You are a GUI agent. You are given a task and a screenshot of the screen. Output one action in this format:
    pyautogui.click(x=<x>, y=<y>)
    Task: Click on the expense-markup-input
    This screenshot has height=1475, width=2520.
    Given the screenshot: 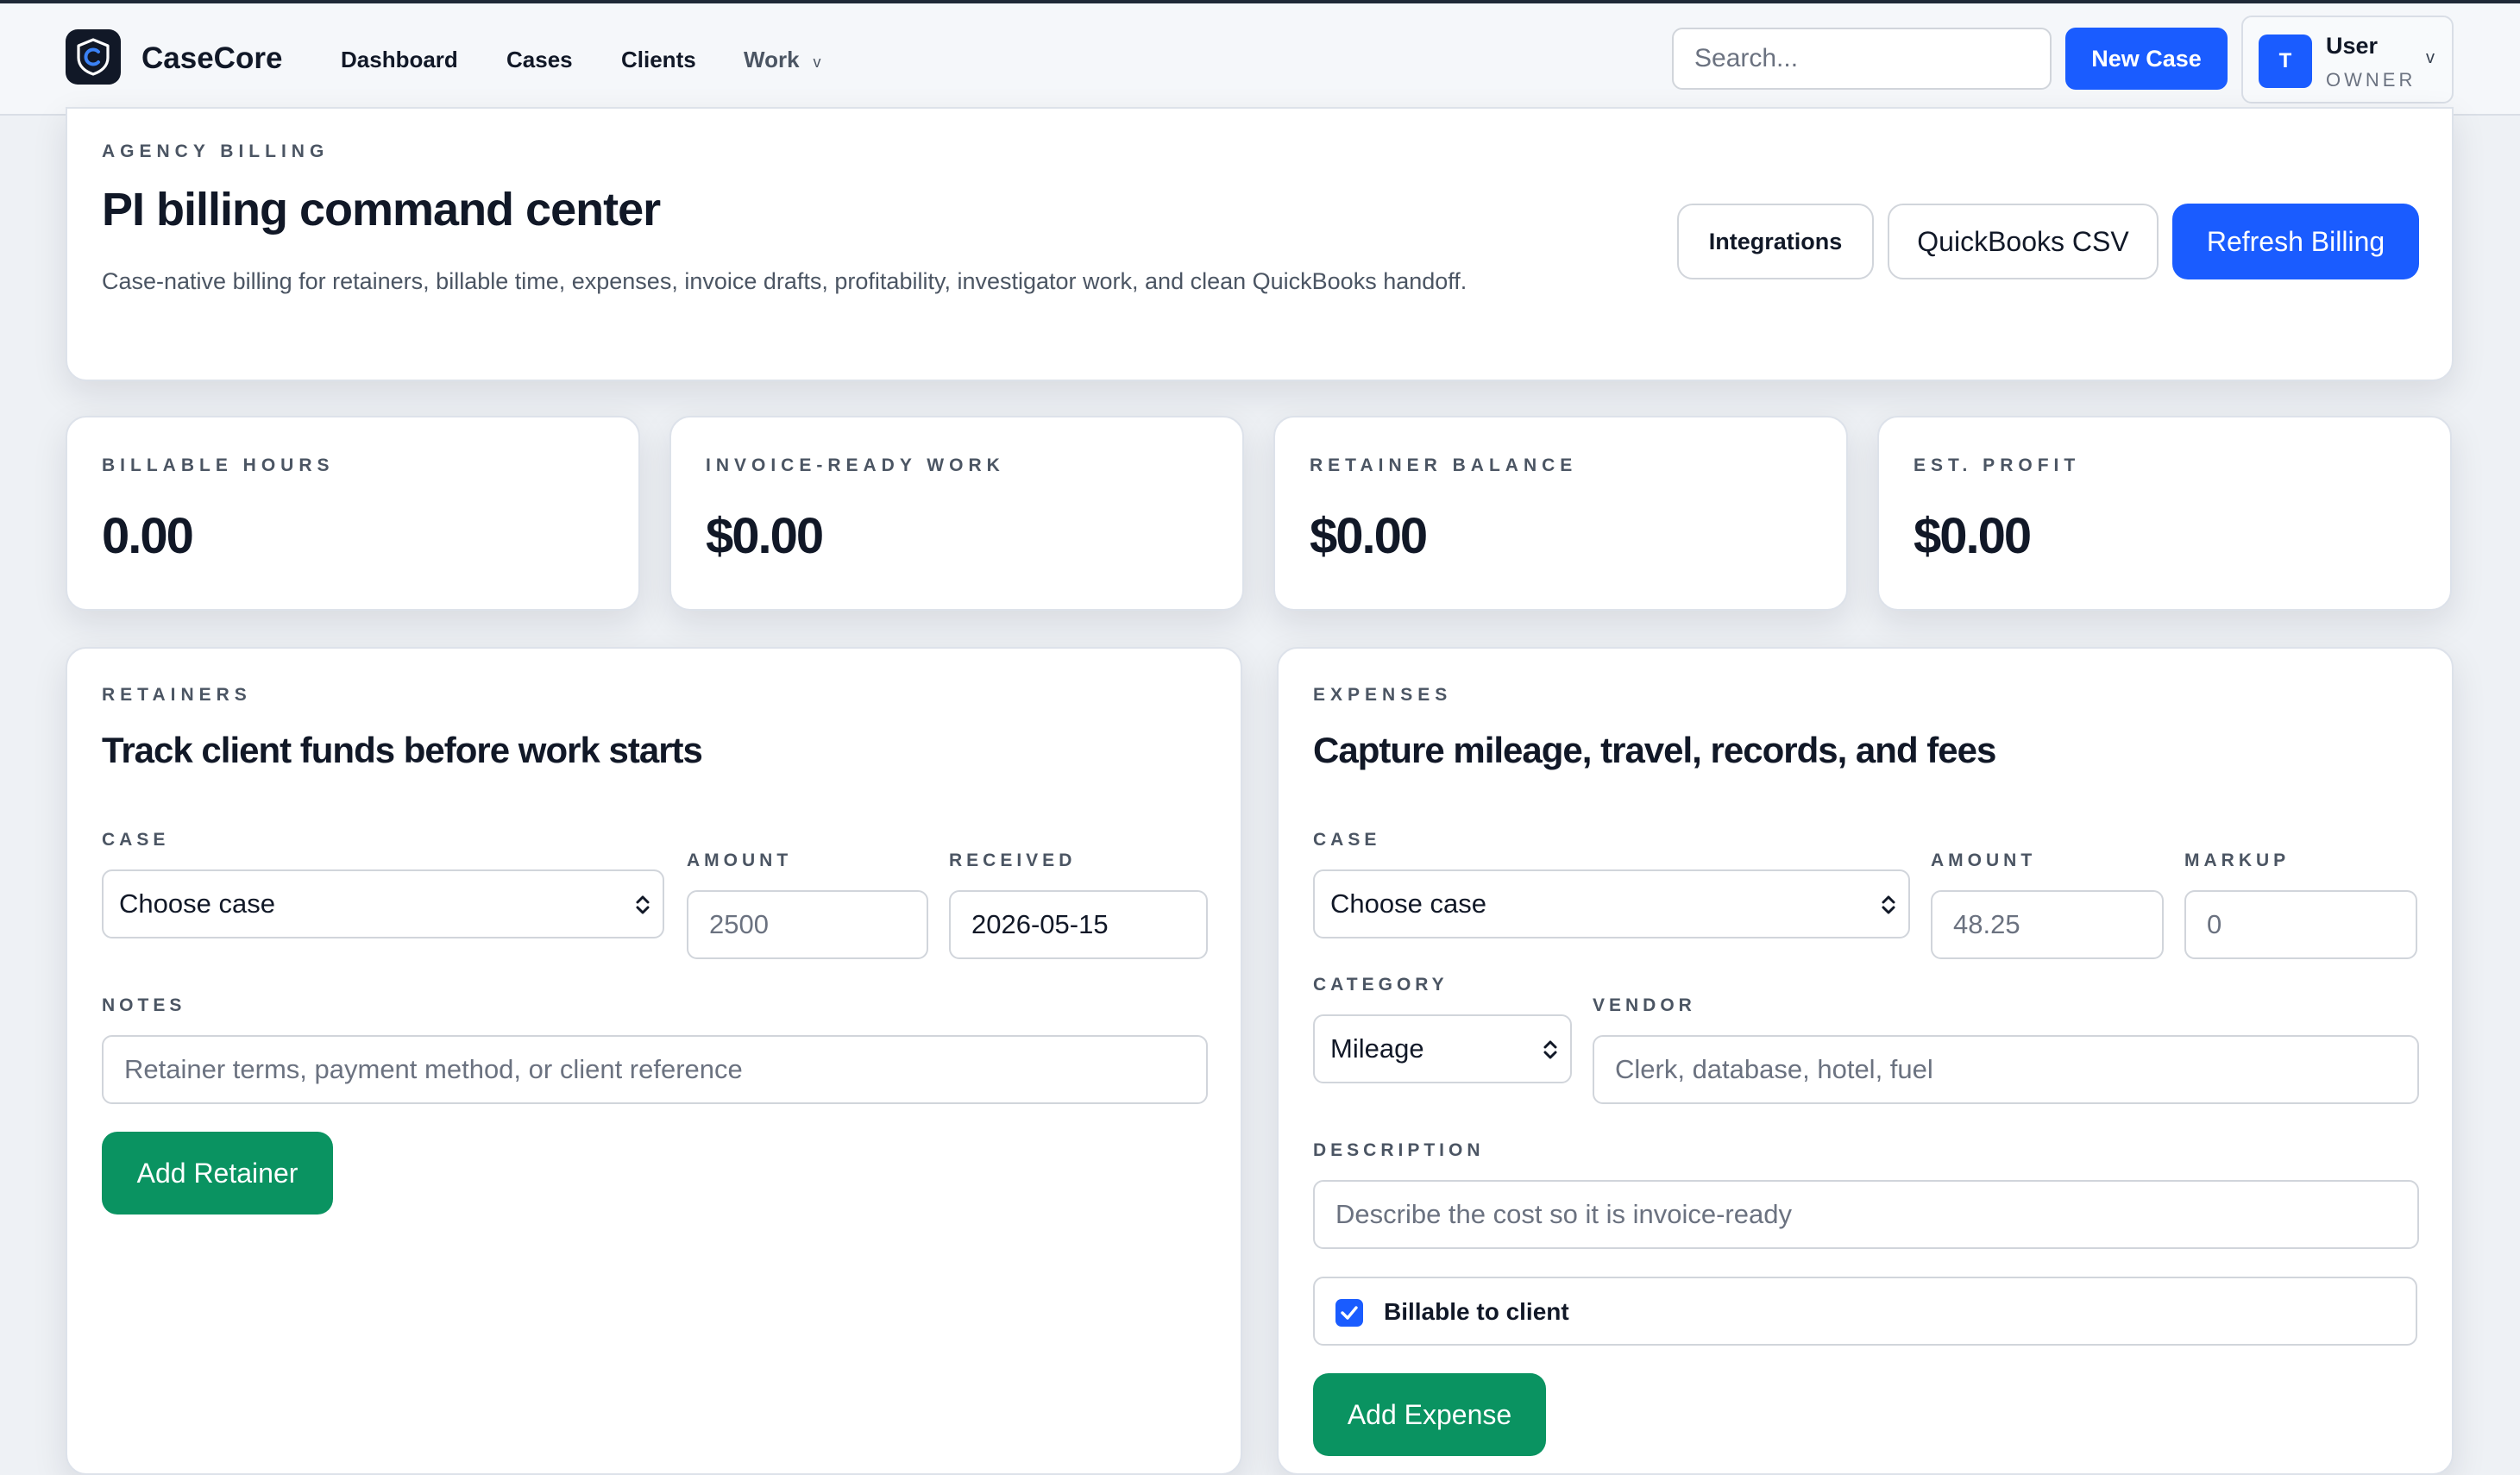 What is the action you would take?
    pyautogui.click(x=2300, y=924)
    